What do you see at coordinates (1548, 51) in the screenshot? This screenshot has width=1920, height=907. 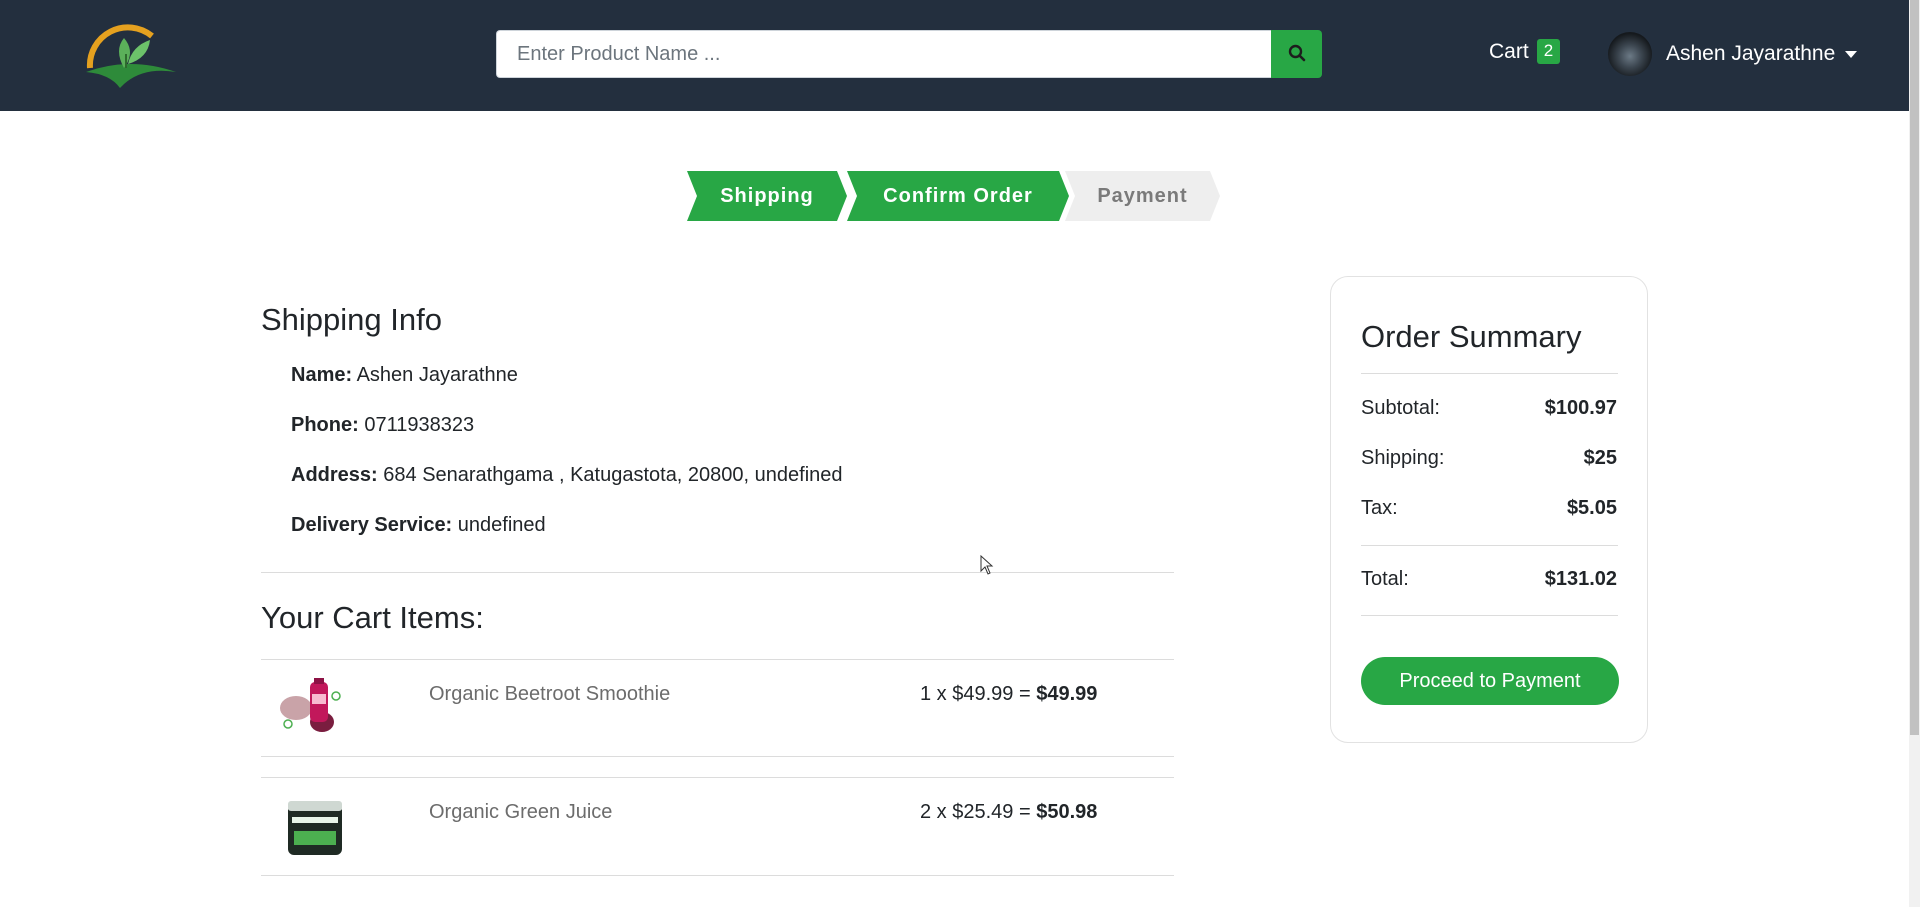 I see `cart-count-badge: 2` at bounding box center [1548, 51].